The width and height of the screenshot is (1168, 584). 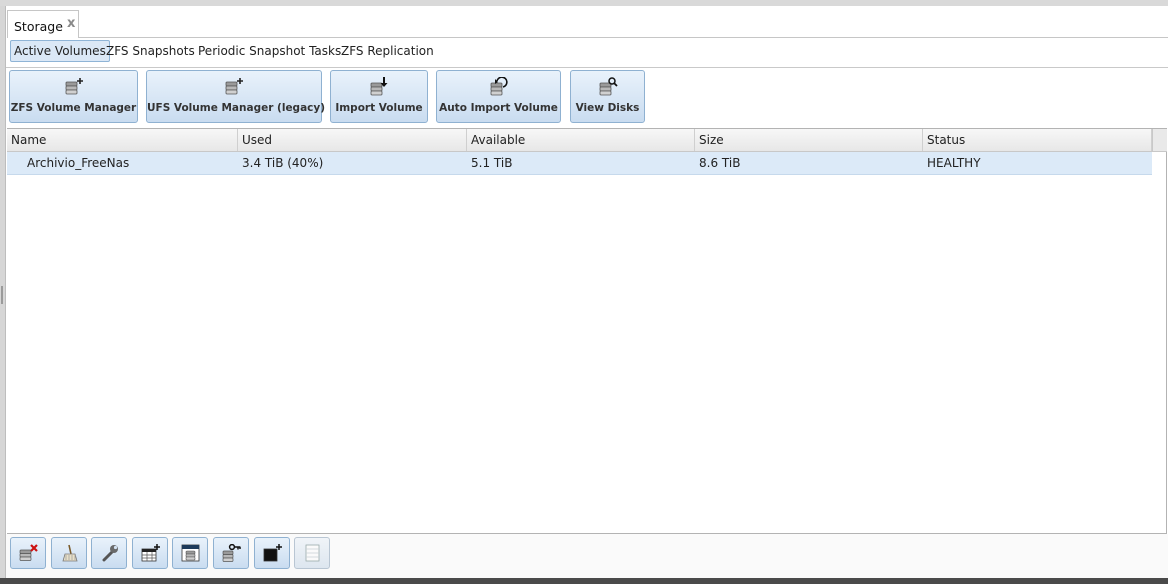 I want to click on close-icon: x, so click(x=71, y=23).